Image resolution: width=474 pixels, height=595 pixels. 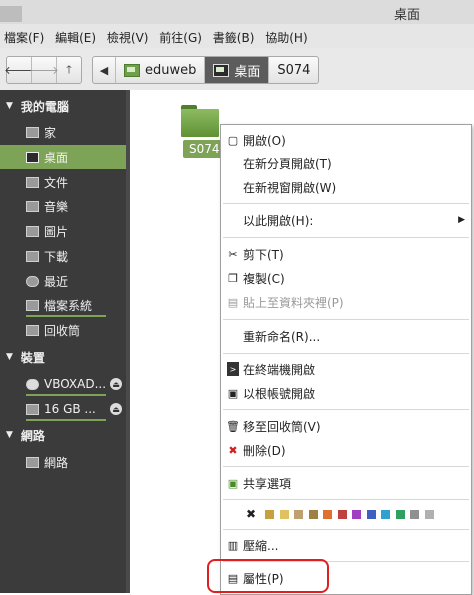 What do you see at coordinates (171, 70) in the screenshot?
I see `breadcrumb-label: eduweb` at bounding box center [171, 70].